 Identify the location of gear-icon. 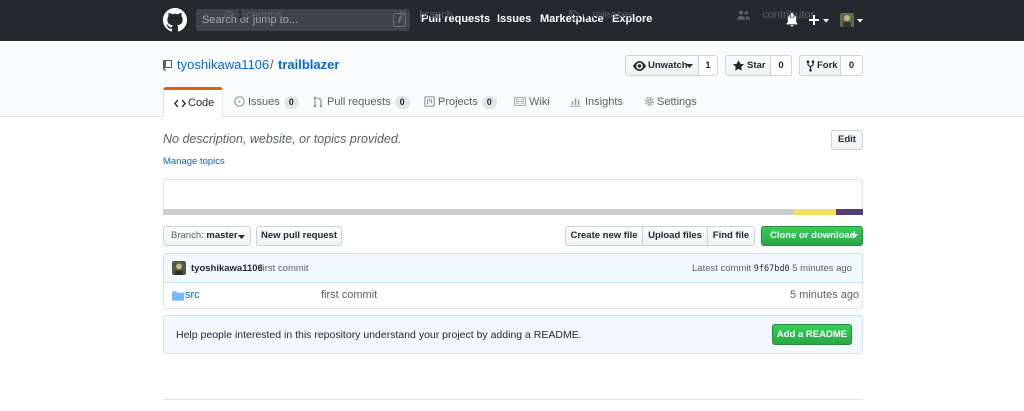
(649, 101).